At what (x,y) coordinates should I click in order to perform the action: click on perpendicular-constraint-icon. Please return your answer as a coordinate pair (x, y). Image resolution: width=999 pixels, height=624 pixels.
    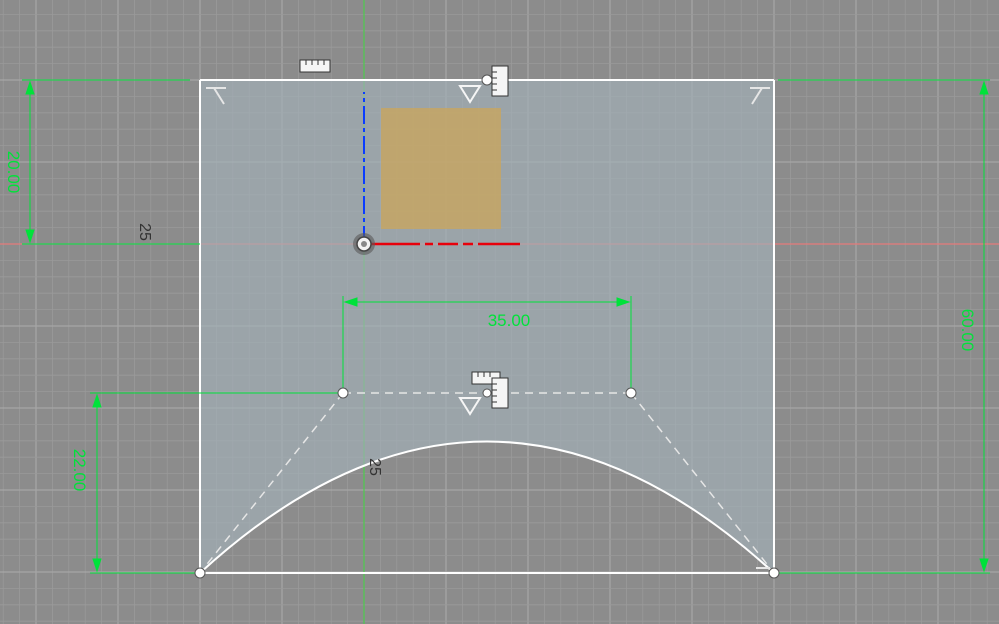
    Looking at the image, I should click on (500, 81).